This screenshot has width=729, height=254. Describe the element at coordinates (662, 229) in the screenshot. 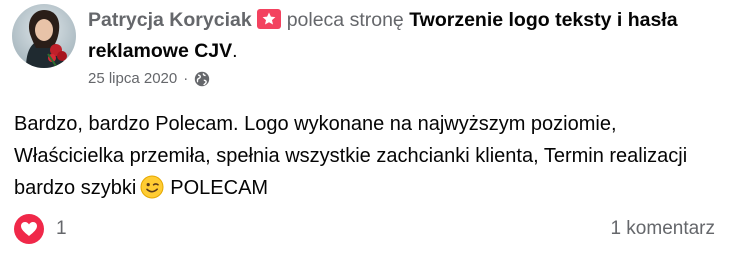

I see `comments-count-link: 1 komentarz` at that location.